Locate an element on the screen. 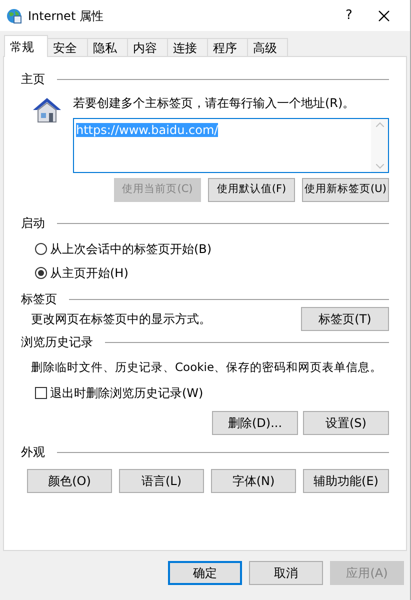  close-icon is located at coordinates (384, 16).